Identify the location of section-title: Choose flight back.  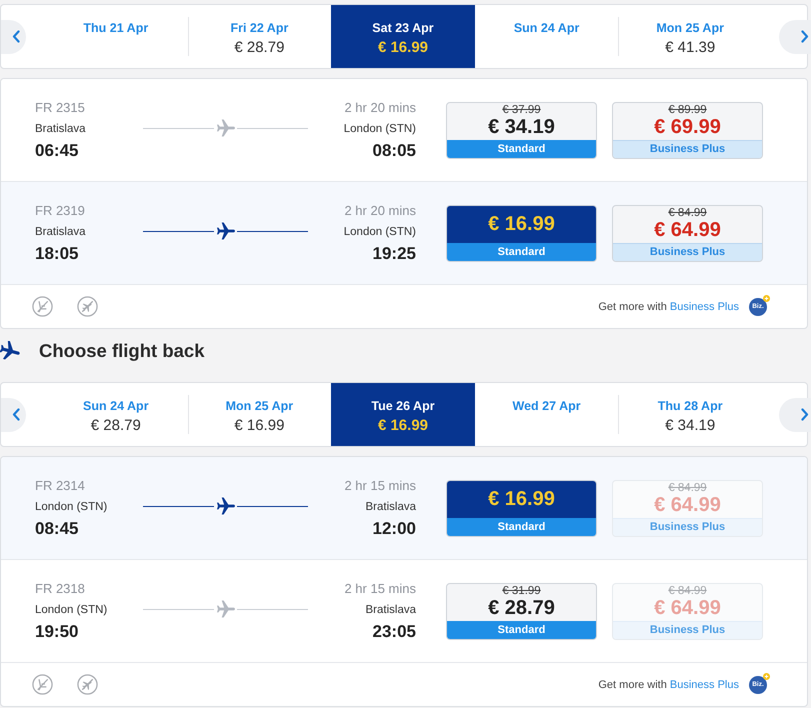
(121, 351).